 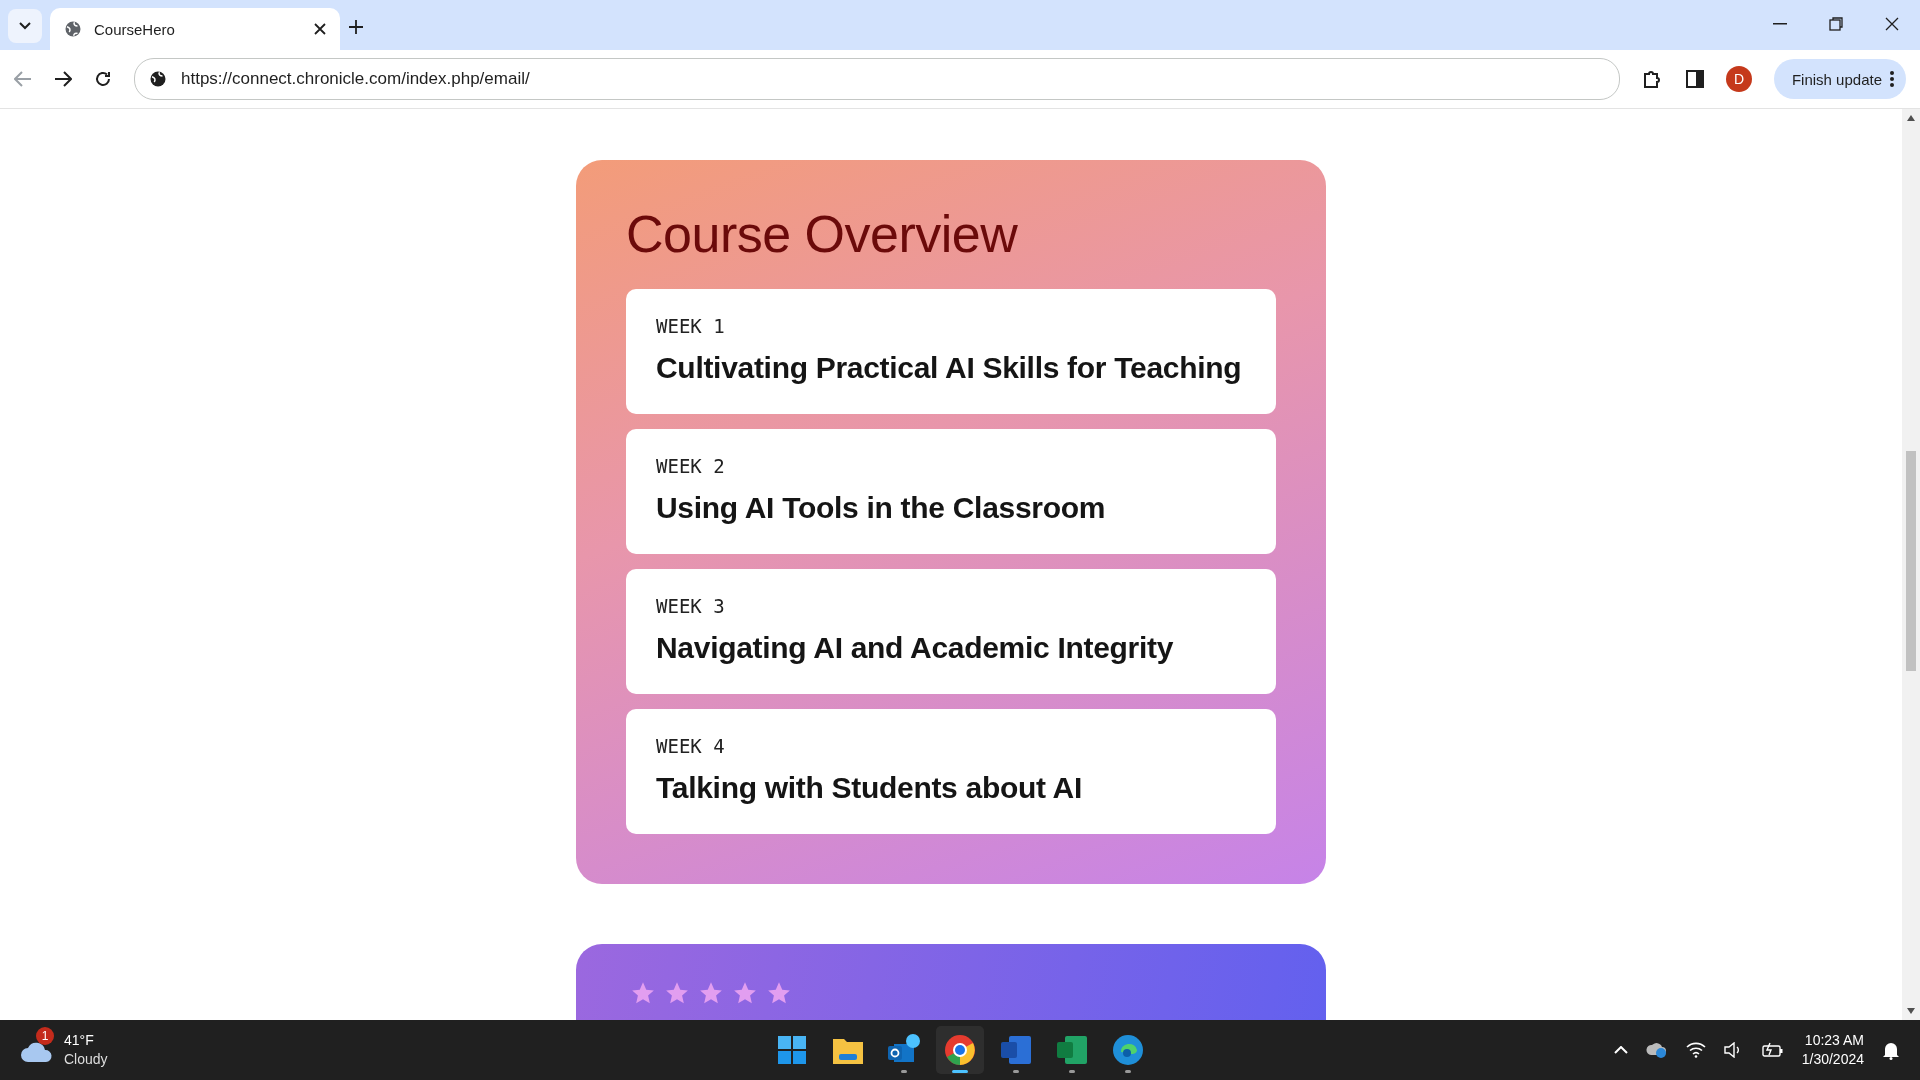 I want to click on week-title: Using AI Tools in the Classroom, so click(x=881, y=508).